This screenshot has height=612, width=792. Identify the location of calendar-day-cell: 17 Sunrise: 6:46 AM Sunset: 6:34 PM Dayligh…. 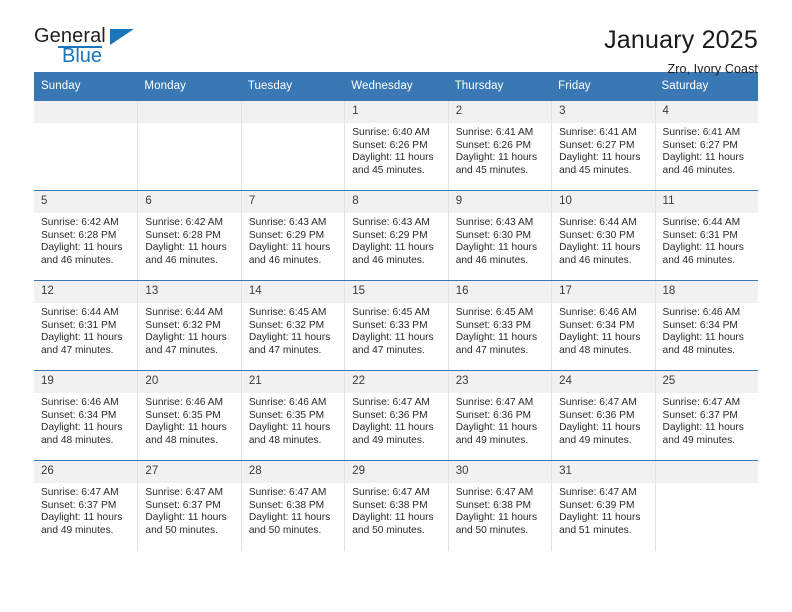
(603, 325).